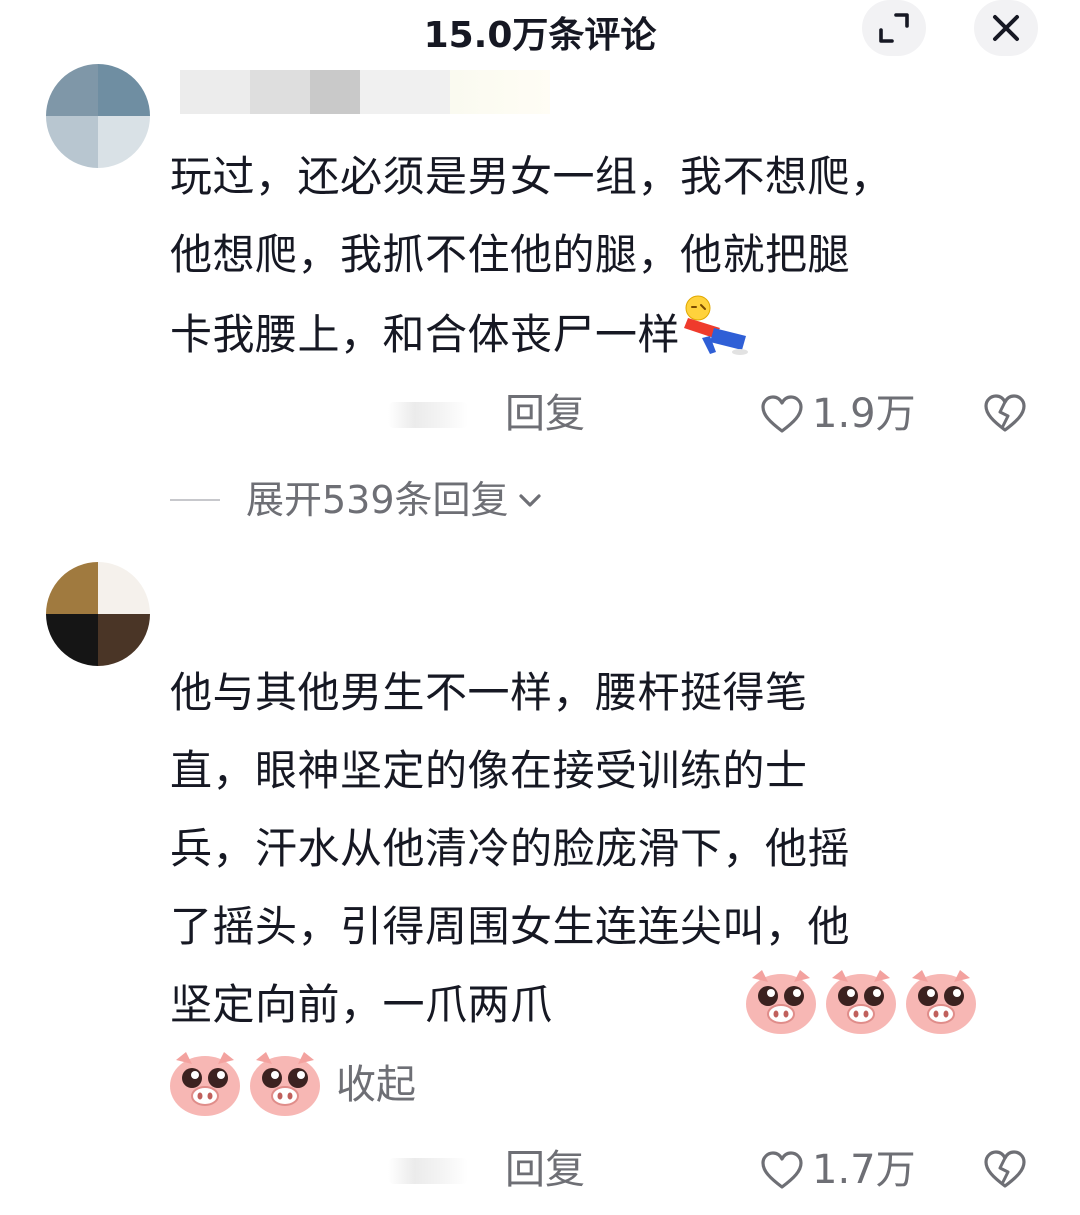 The width and height of the screenshot is (1080, 1215). I want to click on divider-line, so click(195, 500).